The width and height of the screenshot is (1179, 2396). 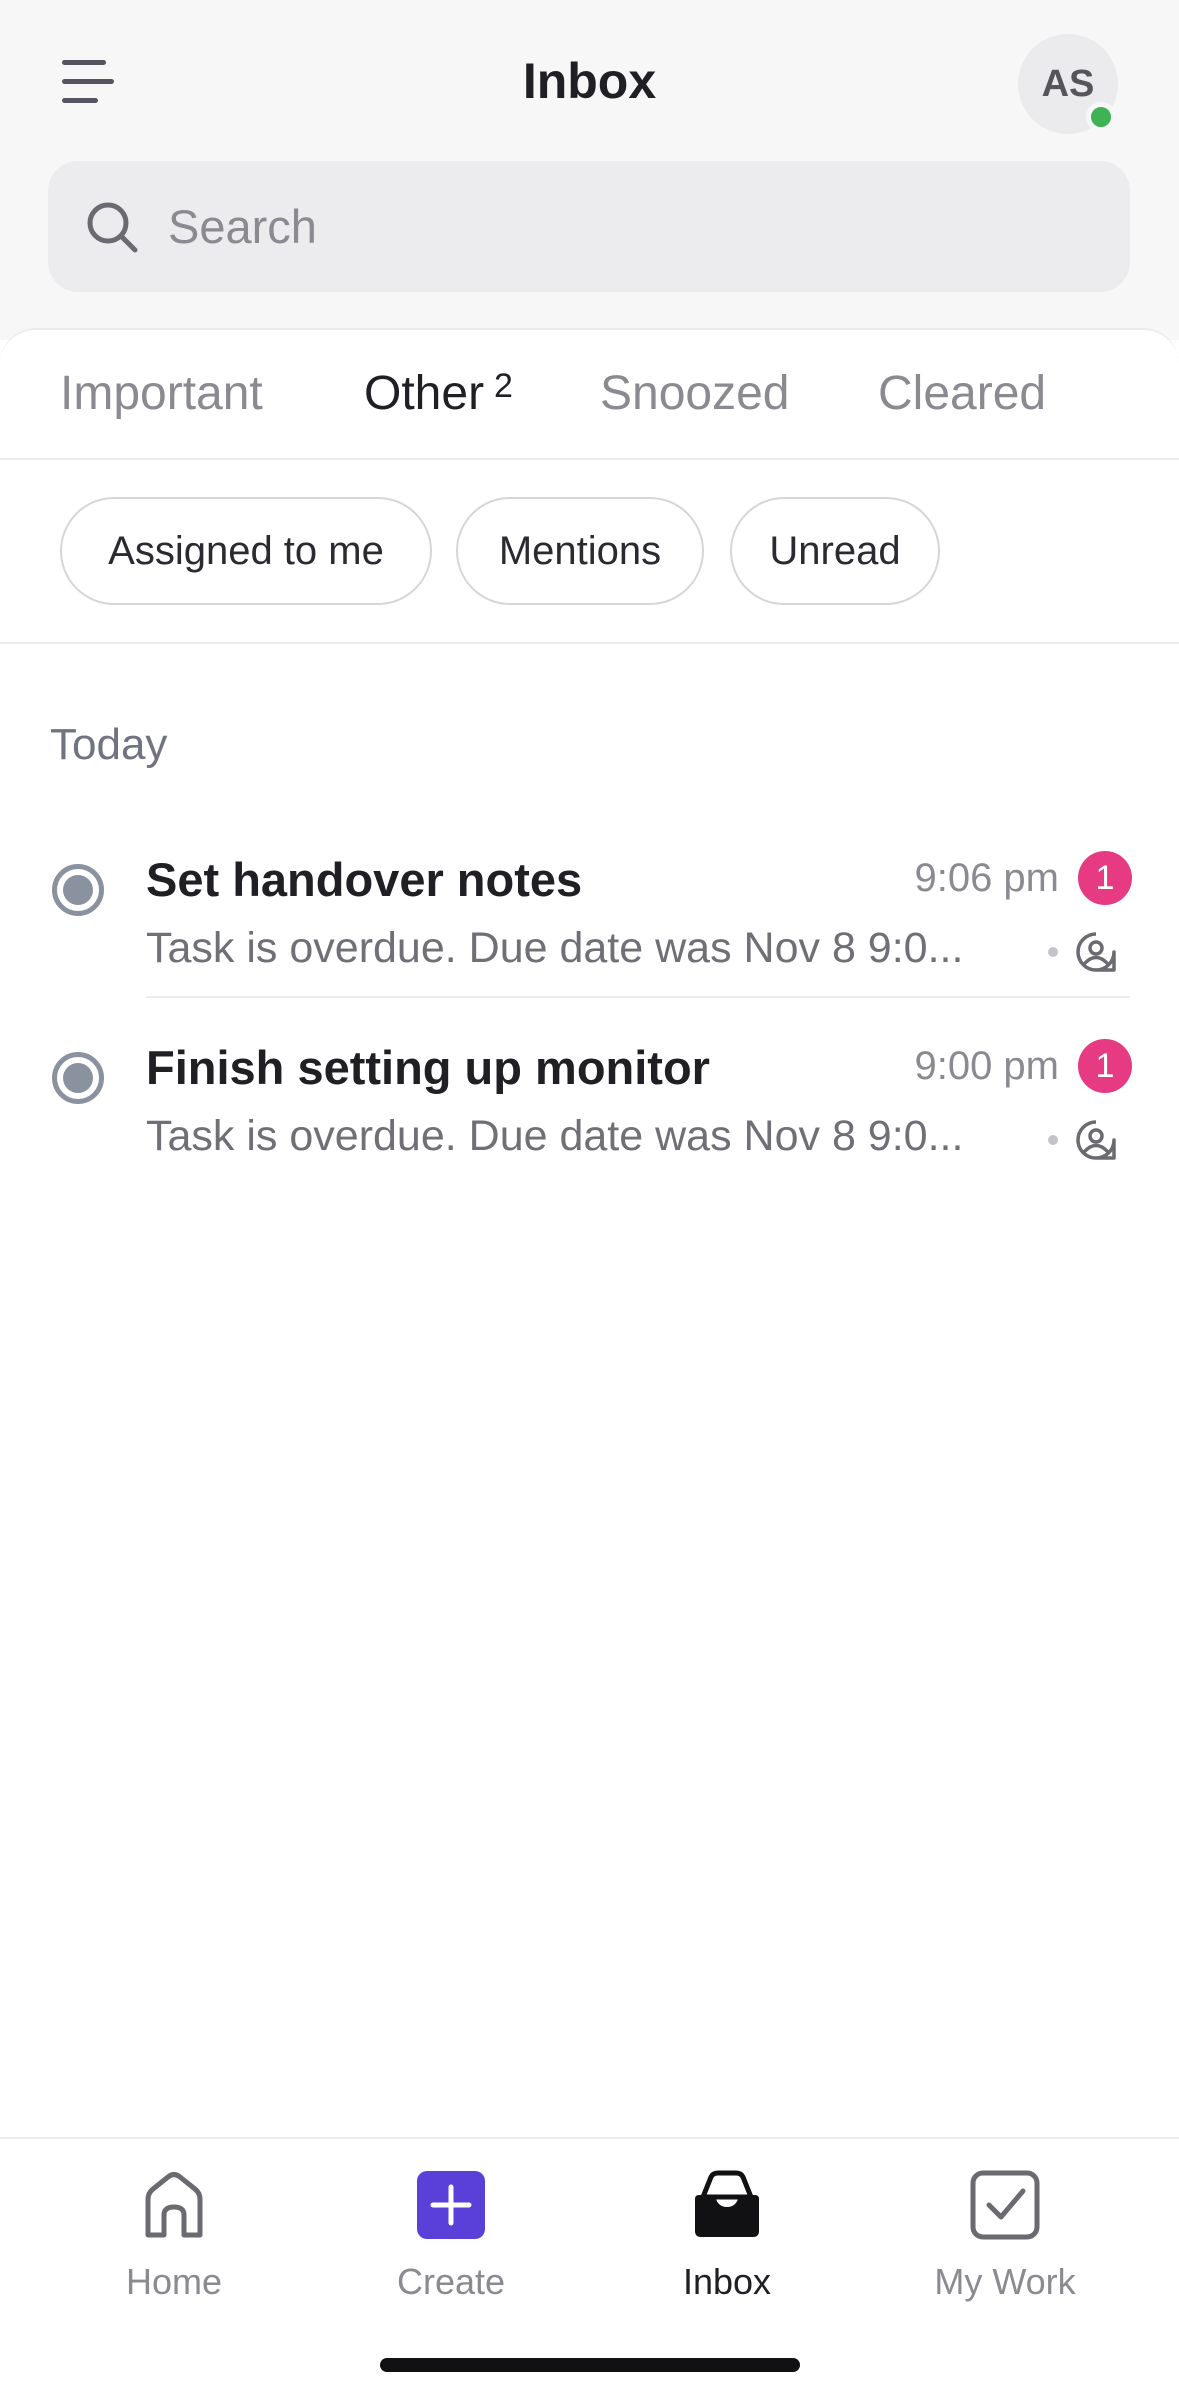 What do you see at coordinates (428, 1067) in the screenshot?
I see `item-title: Finish setting up monitor` at bounding box center [428, 1067].